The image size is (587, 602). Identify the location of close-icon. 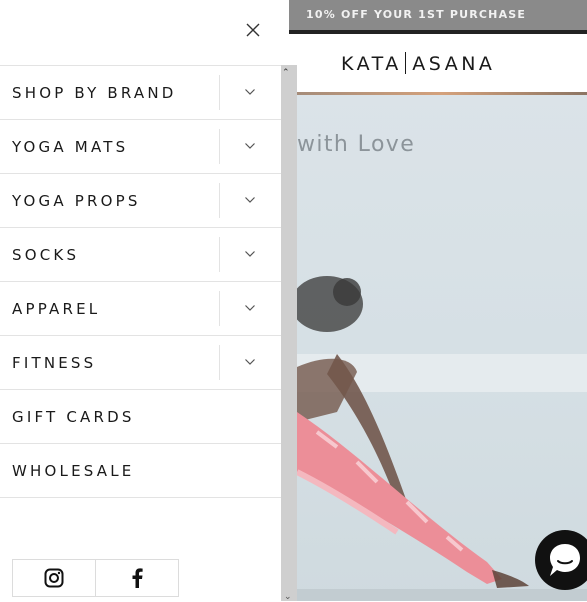
(253, 30).